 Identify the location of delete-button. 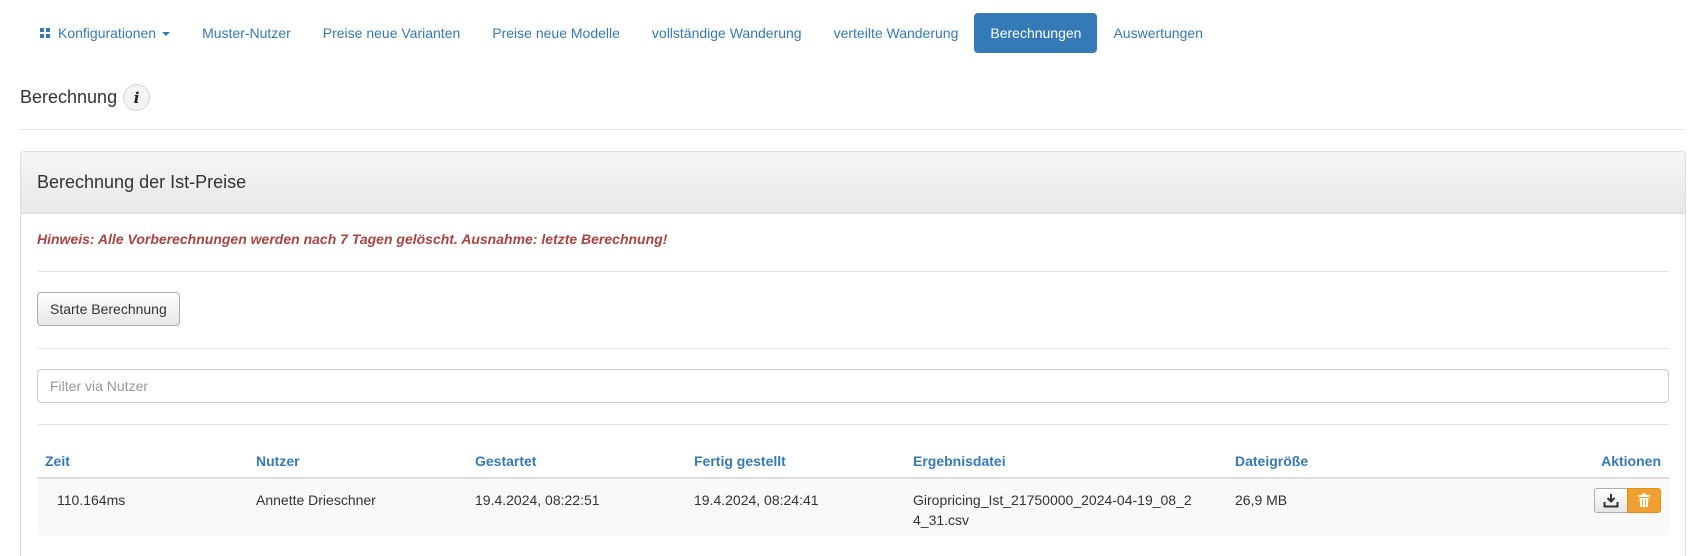
(1644, 500).